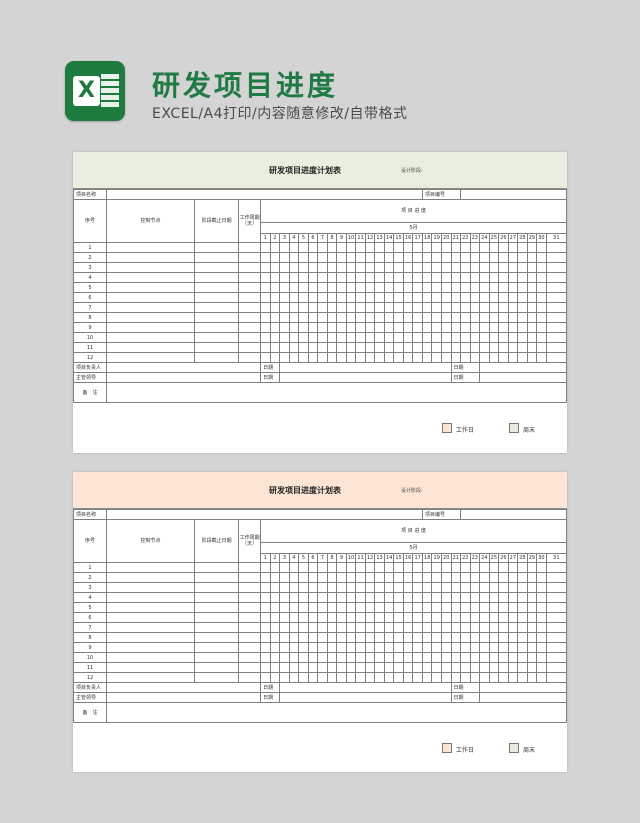  I want to click on owner-date-field, so click(365, 367).